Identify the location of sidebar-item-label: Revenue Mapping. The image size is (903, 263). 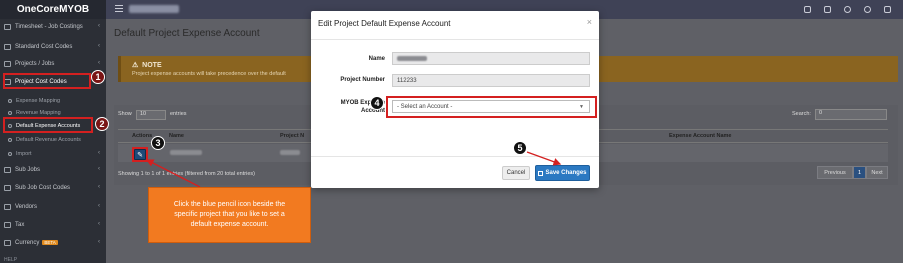
(38, 112).